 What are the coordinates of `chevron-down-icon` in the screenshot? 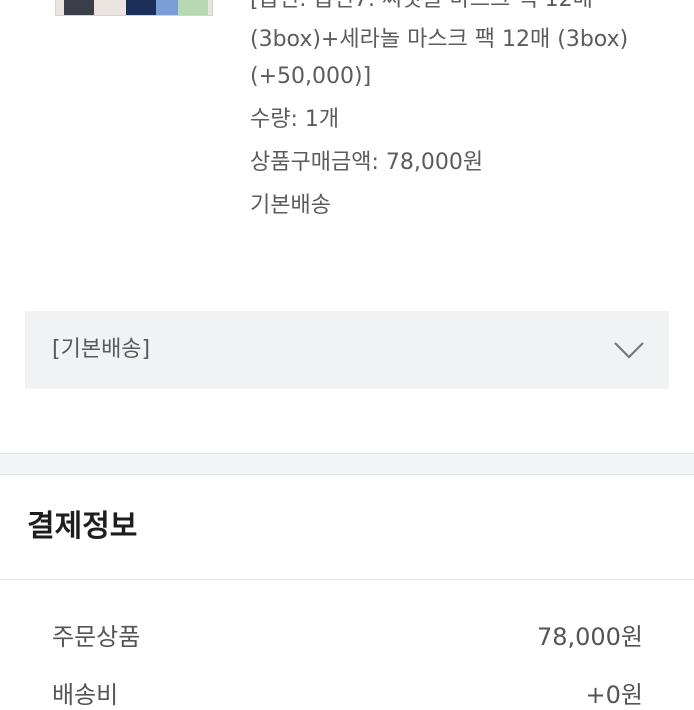 It's located at (629, 350).